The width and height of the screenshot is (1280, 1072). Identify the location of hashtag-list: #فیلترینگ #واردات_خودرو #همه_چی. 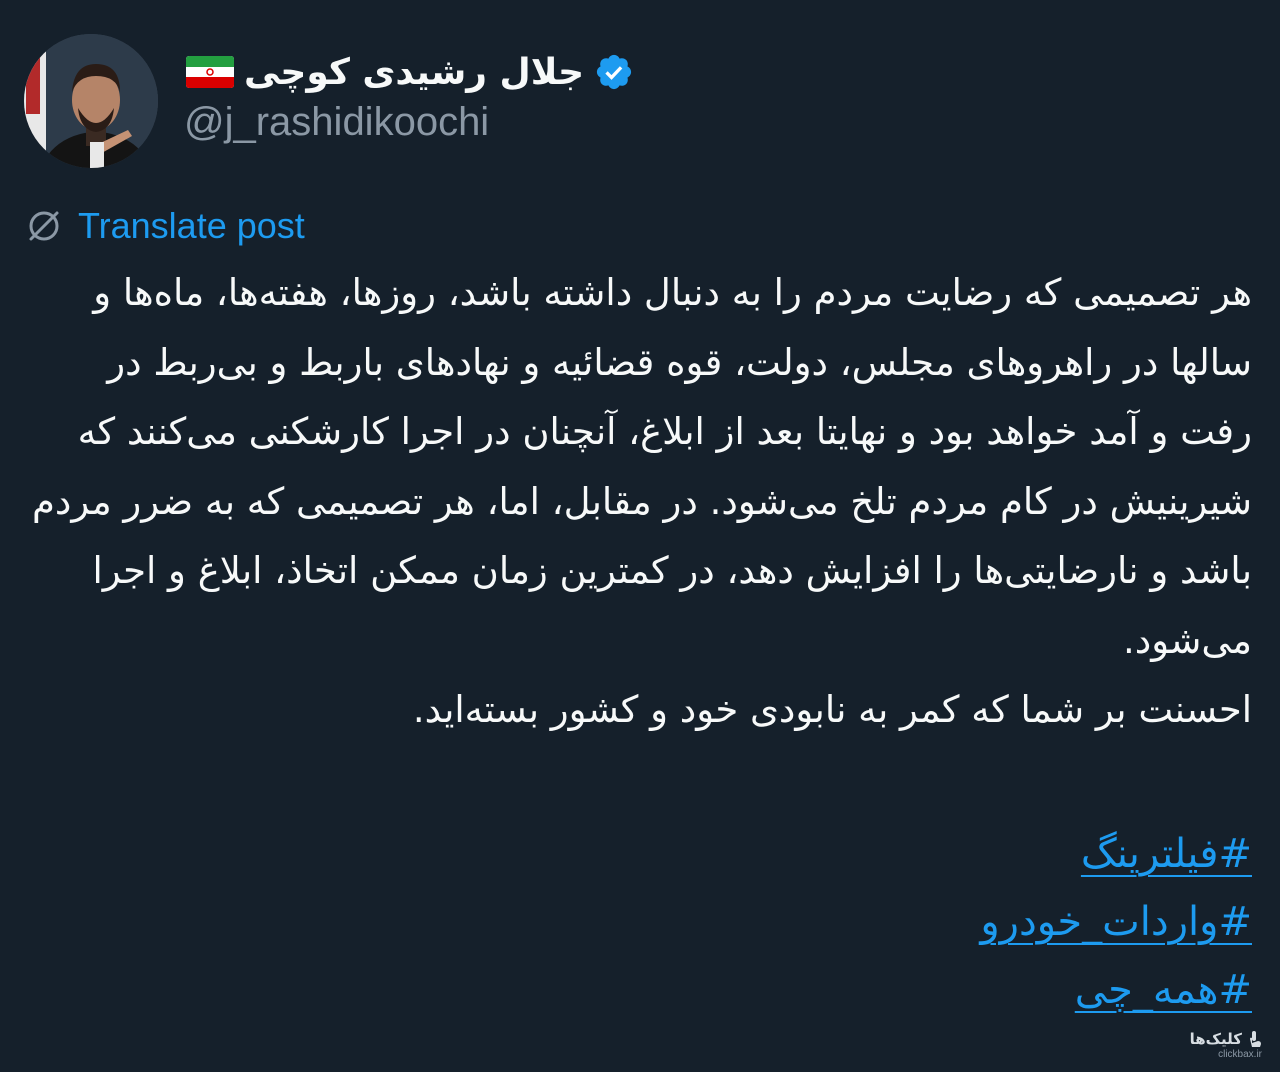
(1116, 922).